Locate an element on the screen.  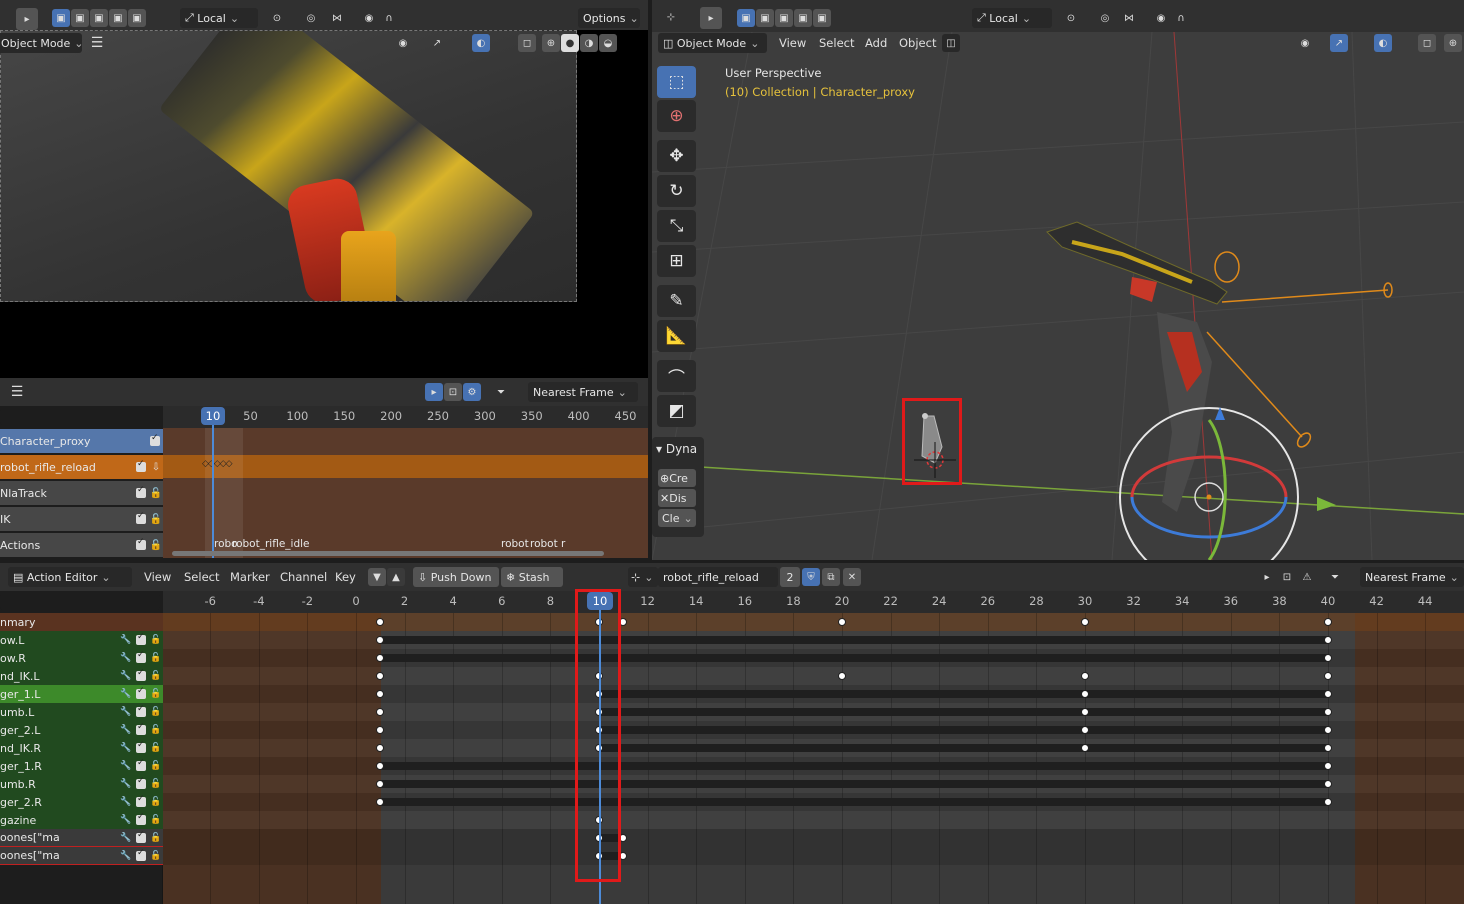
select-extend-icon: ▣ is located at coordinates (80, 18).